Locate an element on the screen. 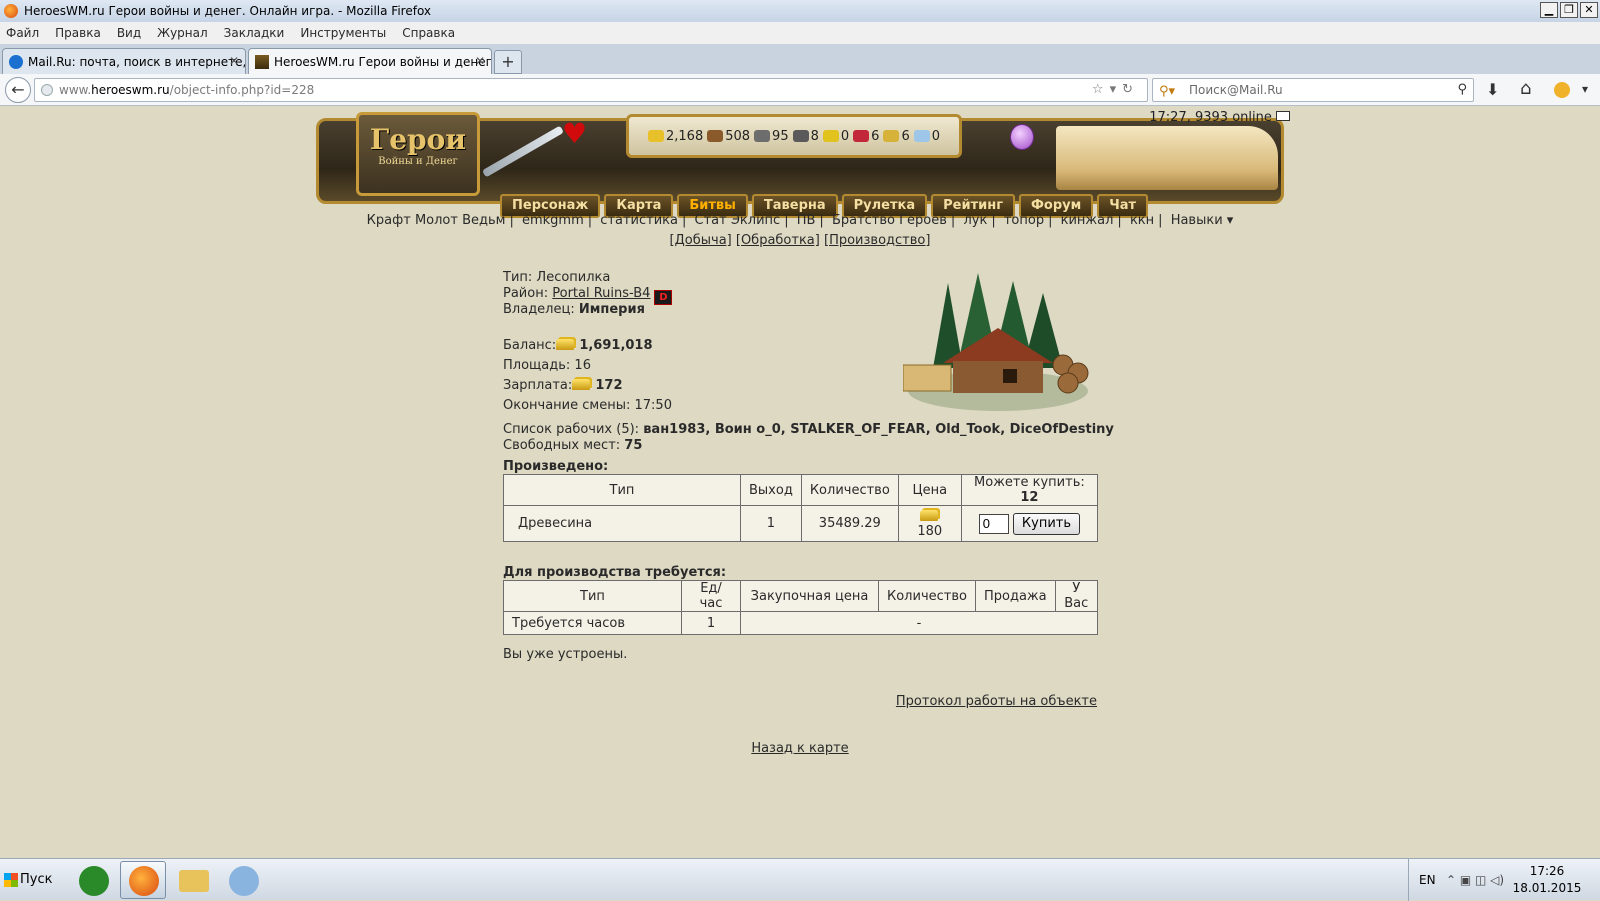 This screenshot has height=901, width=1600. close-button: ✕ is located at coordinates (1589, 10).